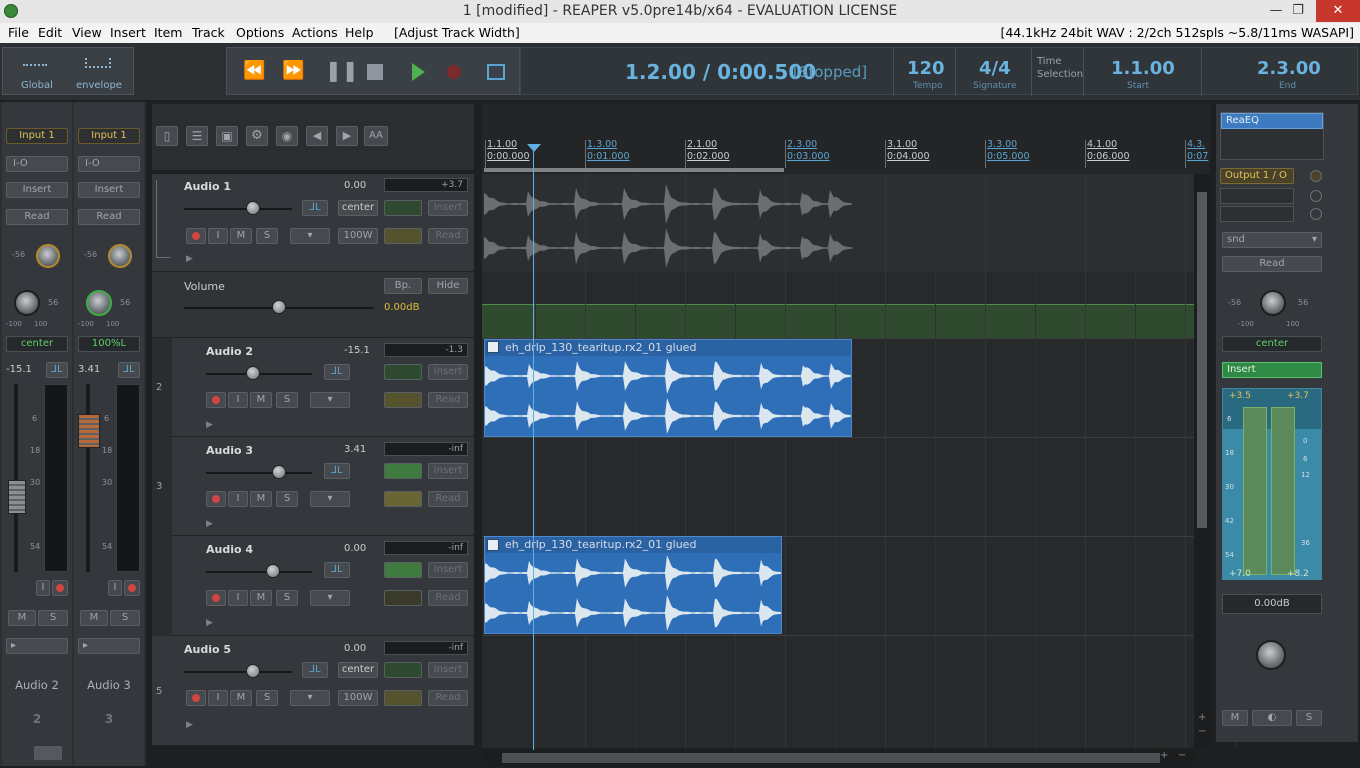 This screenshot has height=768, width=1360. Describe the element at coordinates (287, 136) in the screenshot. I see `metronome-icon: ◉` at that location.